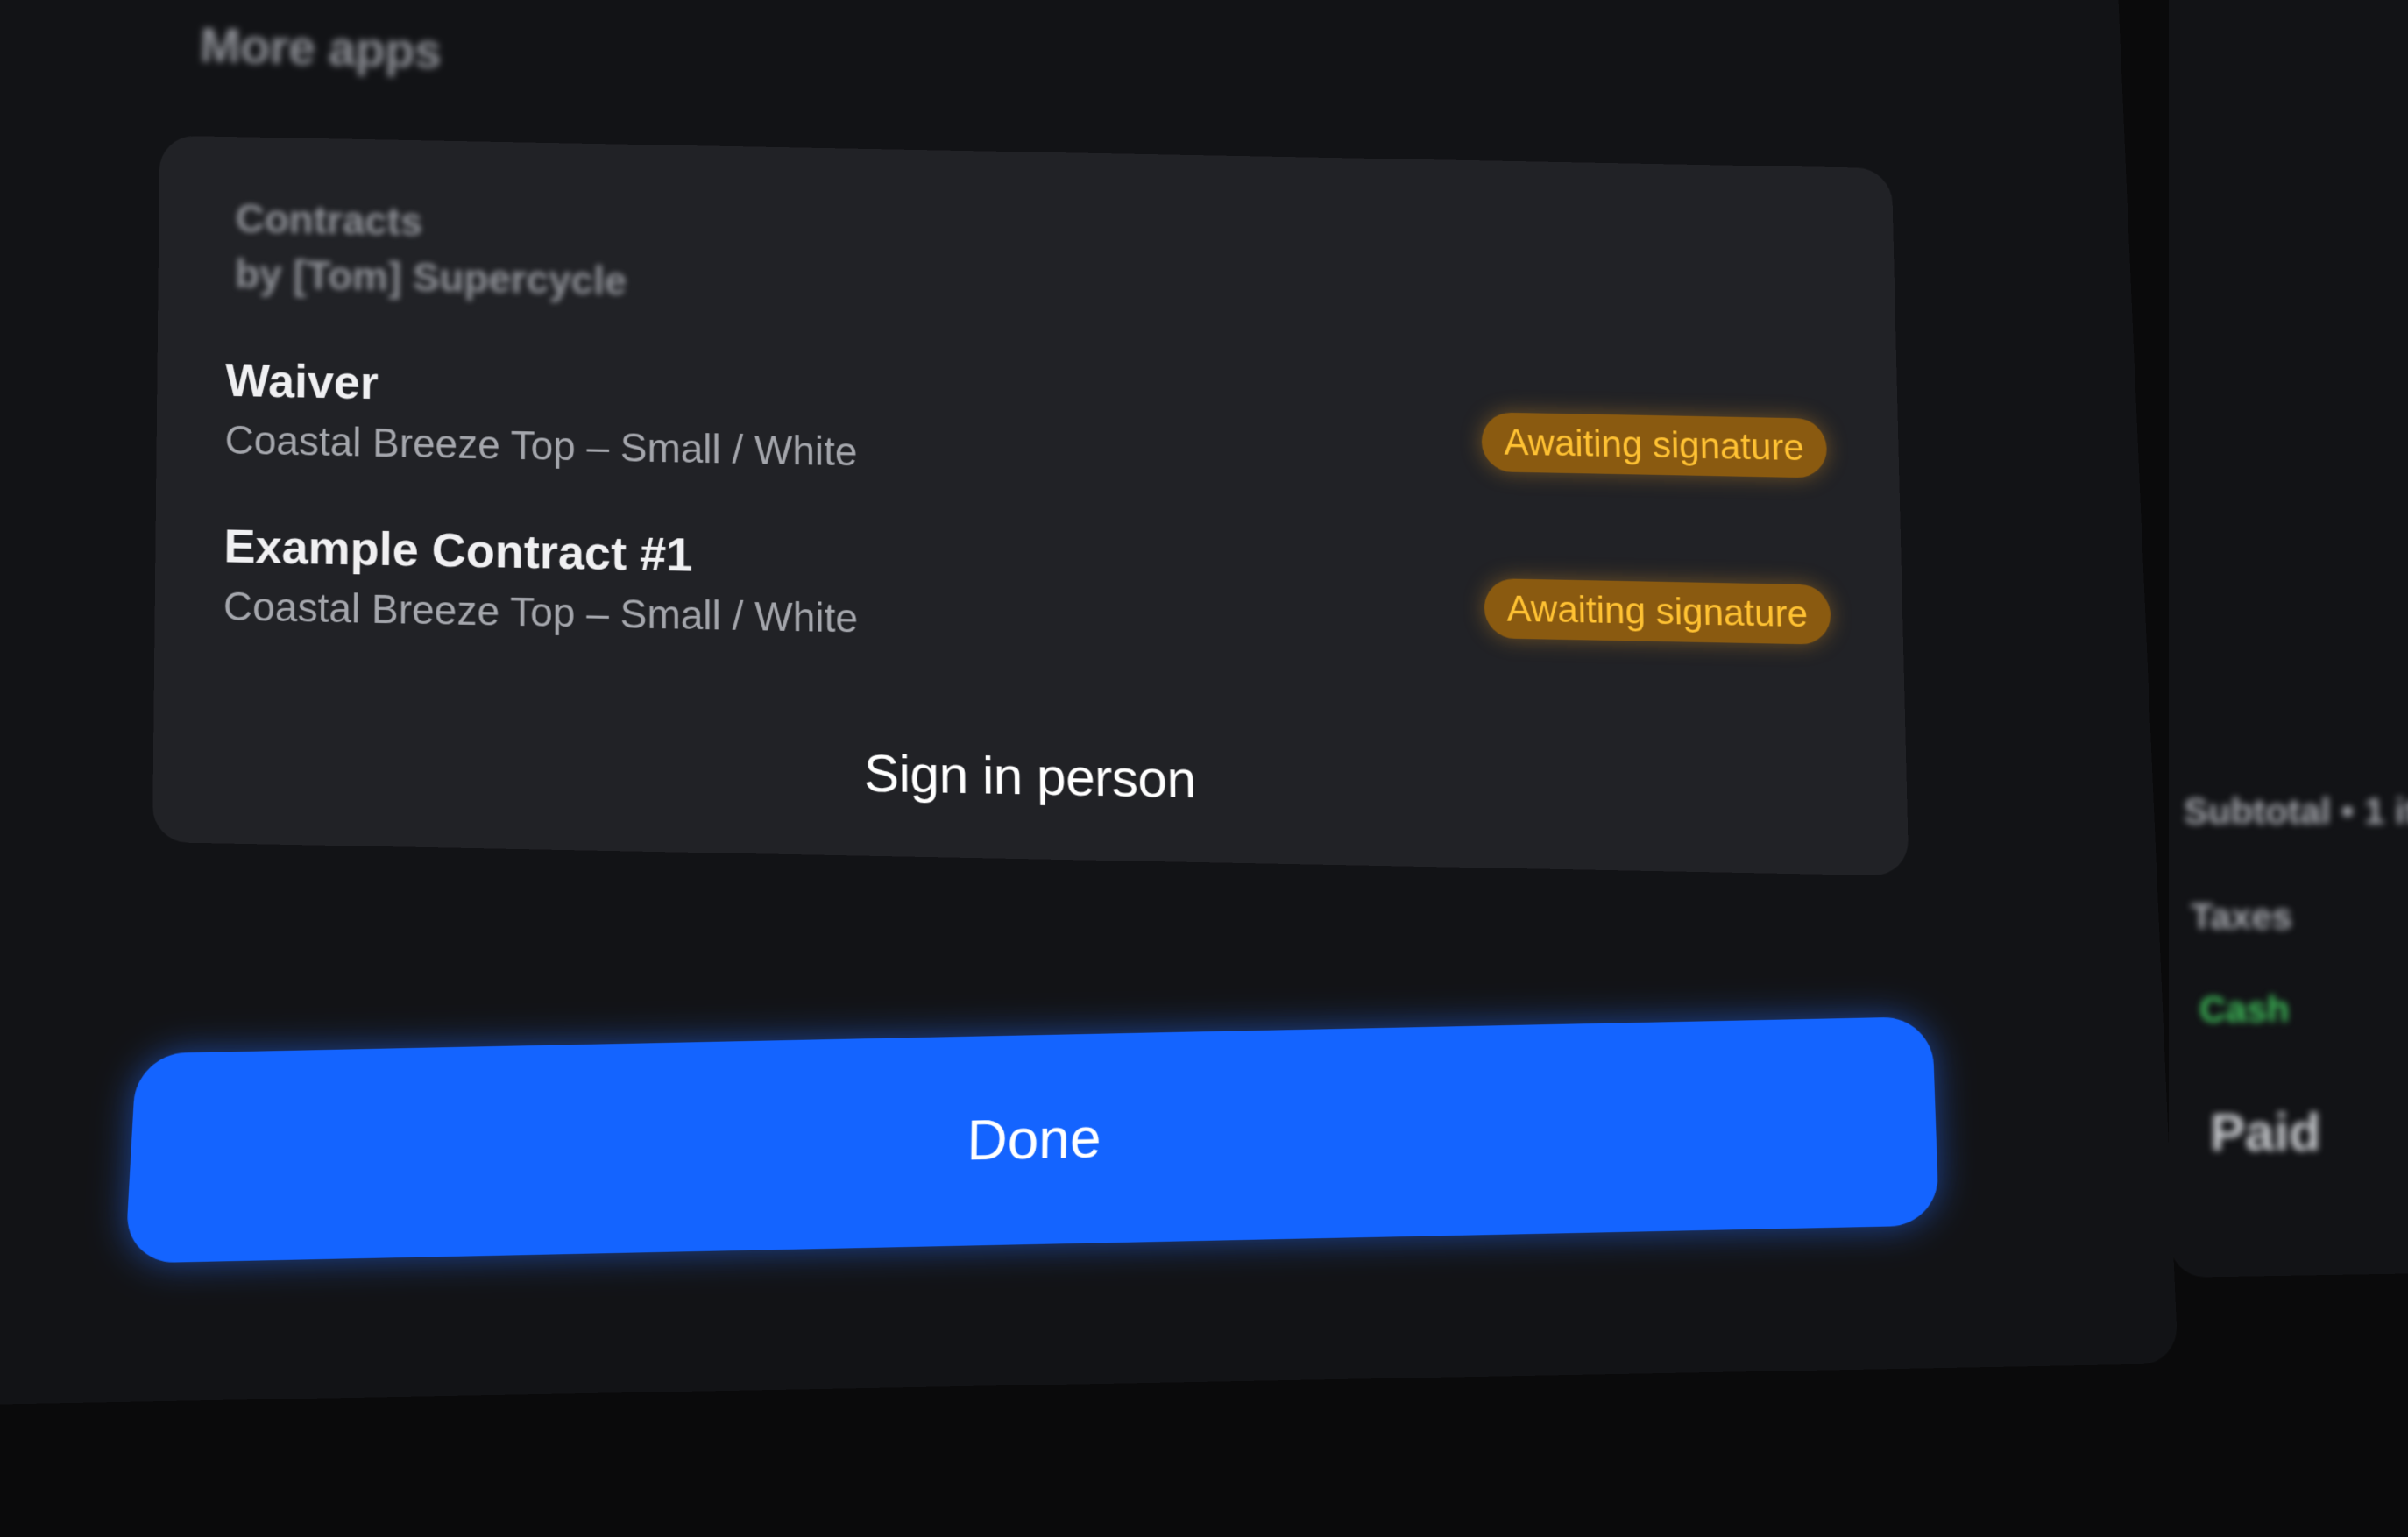 This screenshot has width=2408, height=1537. What do you see at coordinates (2241, 916) in the screenshot?
I see `taxes-label: Taxes` at bounding box center [2241, 916].